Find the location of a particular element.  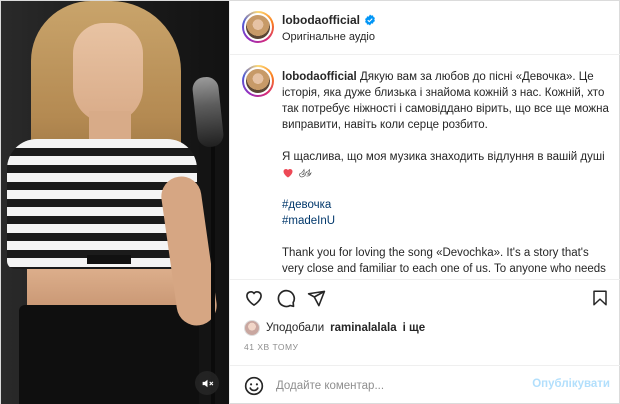

mute-button is located at coordinates (207, 383).